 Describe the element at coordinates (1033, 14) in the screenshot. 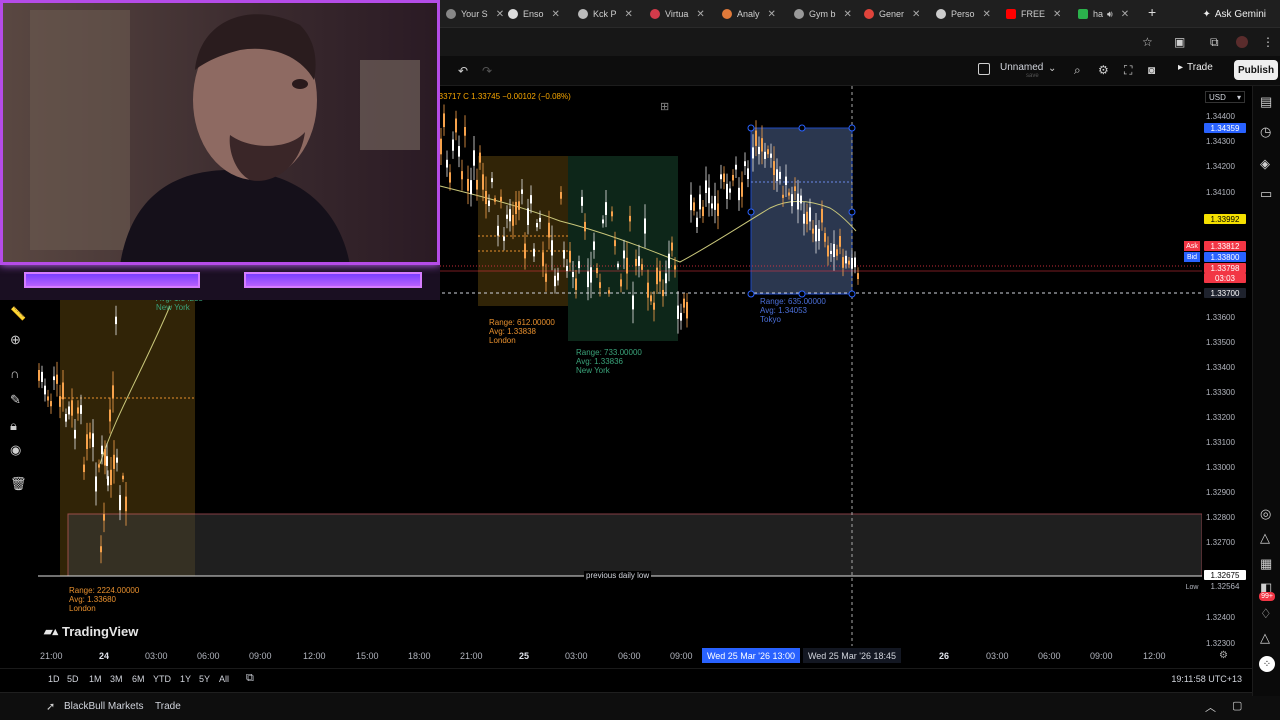

I see `browser-tab: FREE ✕` at that location.